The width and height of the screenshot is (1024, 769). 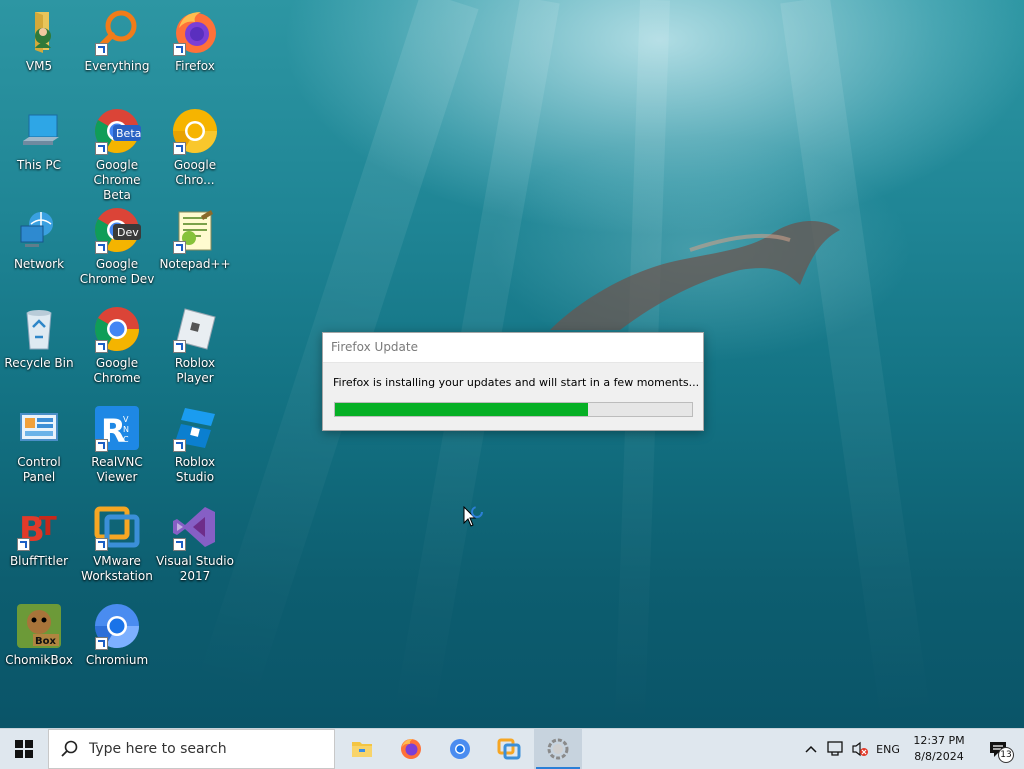 What do you see at coordinates (117, 469) in the screenshot?
I see `desktop-icon-label: RealVNC Viewer` at bounding box center [117, 469].